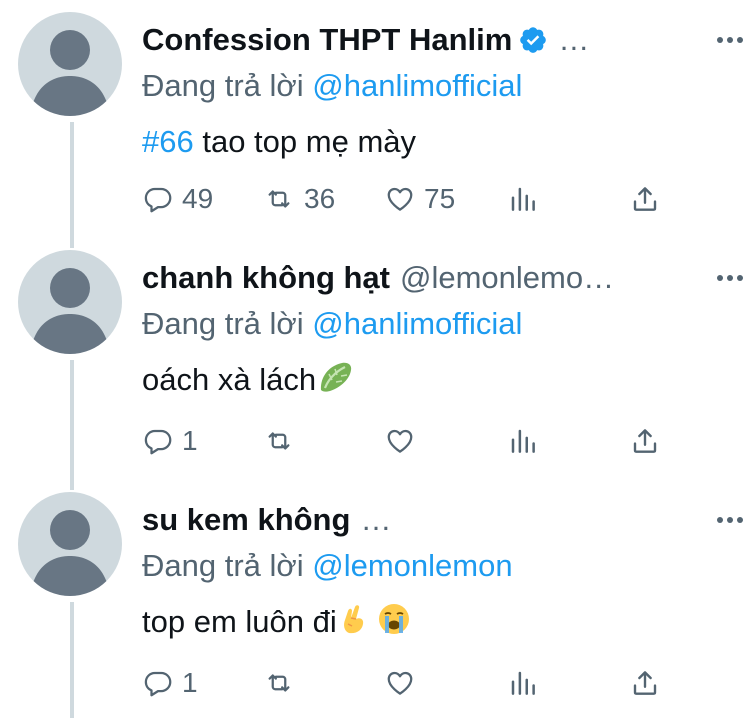  What do you see at coordinates (239, 621) in the screenshot?
I see `tweet-text-body: top em luôn đi` at bounding box center [239, 621].